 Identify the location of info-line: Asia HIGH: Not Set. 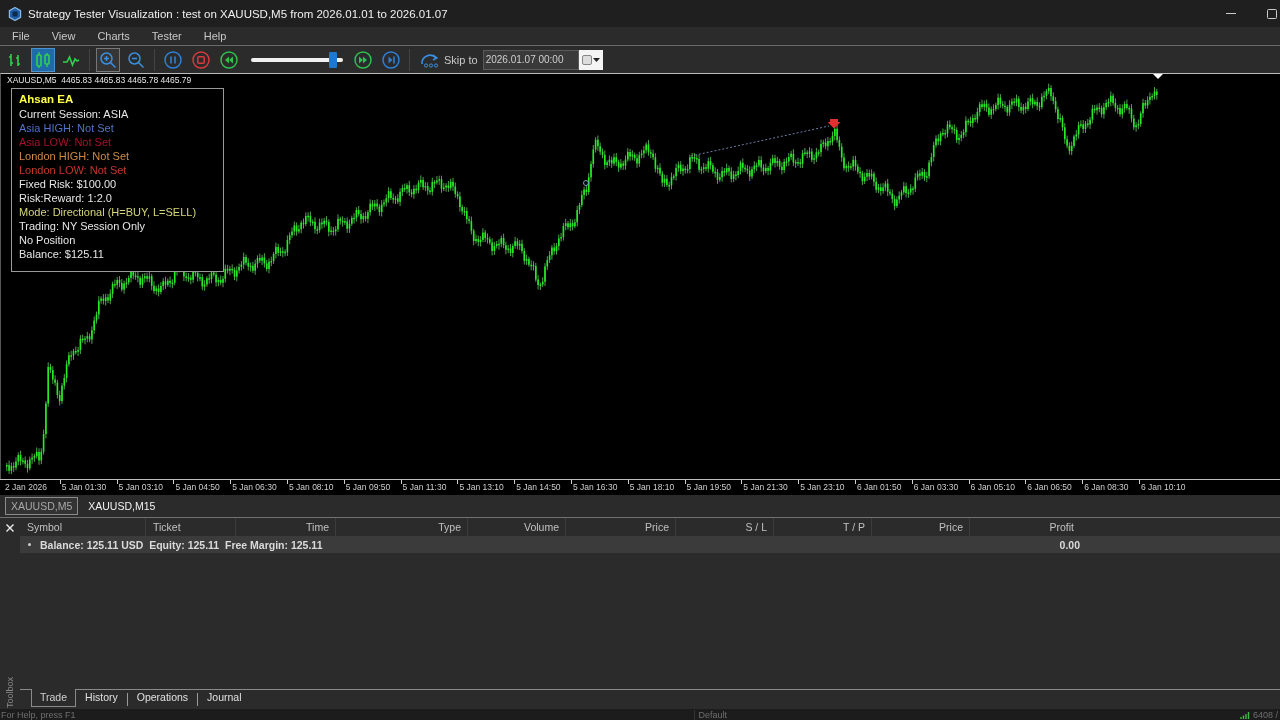
(67, 128).